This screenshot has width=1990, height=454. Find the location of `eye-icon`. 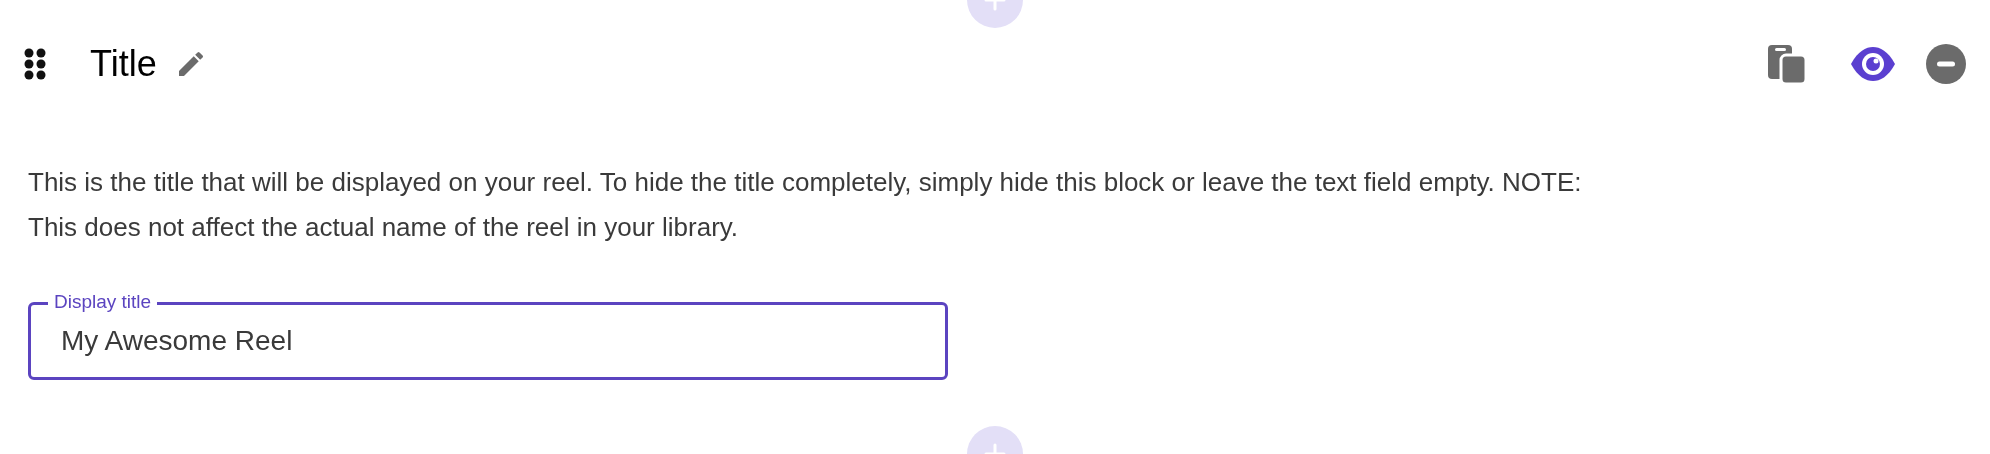

eye-icon is located at coordinates (1873, 64).